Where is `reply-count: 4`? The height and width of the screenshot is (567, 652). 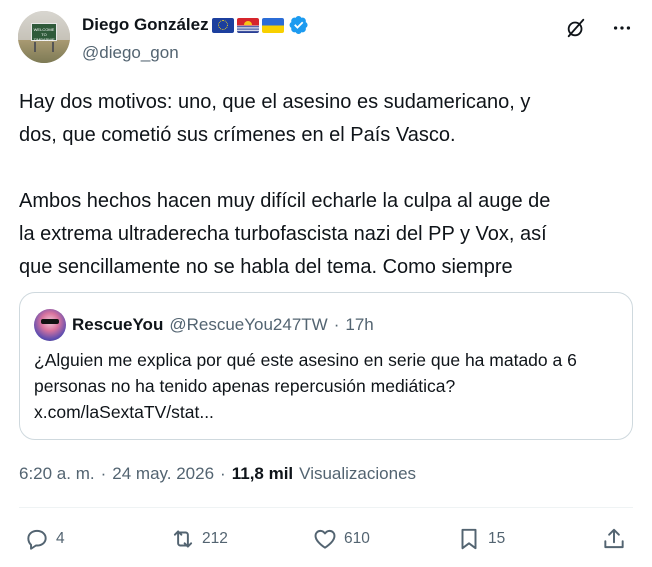 reply-count: 4 is located at coordinates (60, 538).